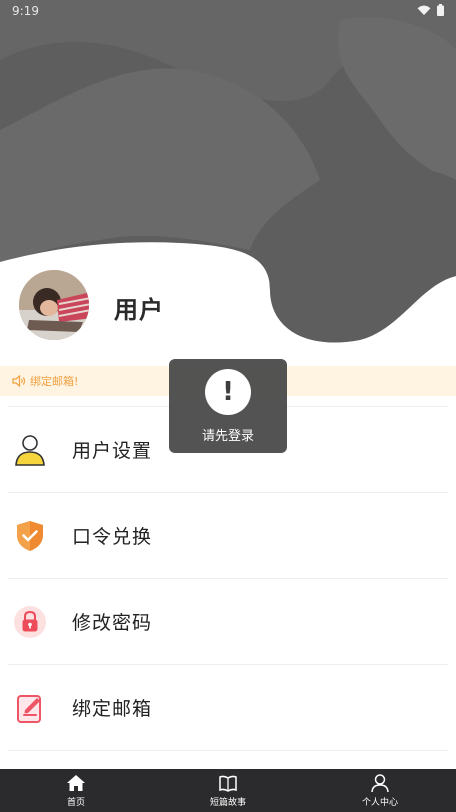 This screenshot has width=456, height=812. I want to click on nav-item-profile: 个人中心, so click(380, 790).